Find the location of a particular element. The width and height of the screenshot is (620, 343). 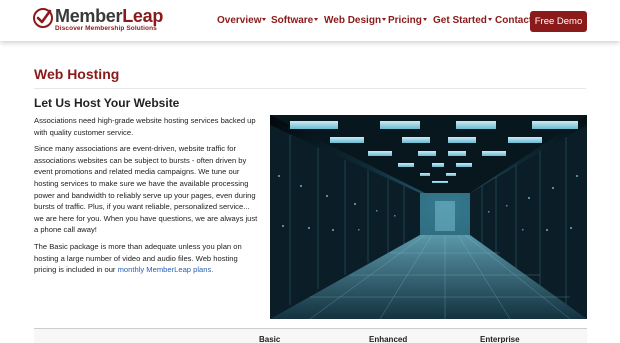

column-header-basic: Basic is located at coordinates (270, 339).